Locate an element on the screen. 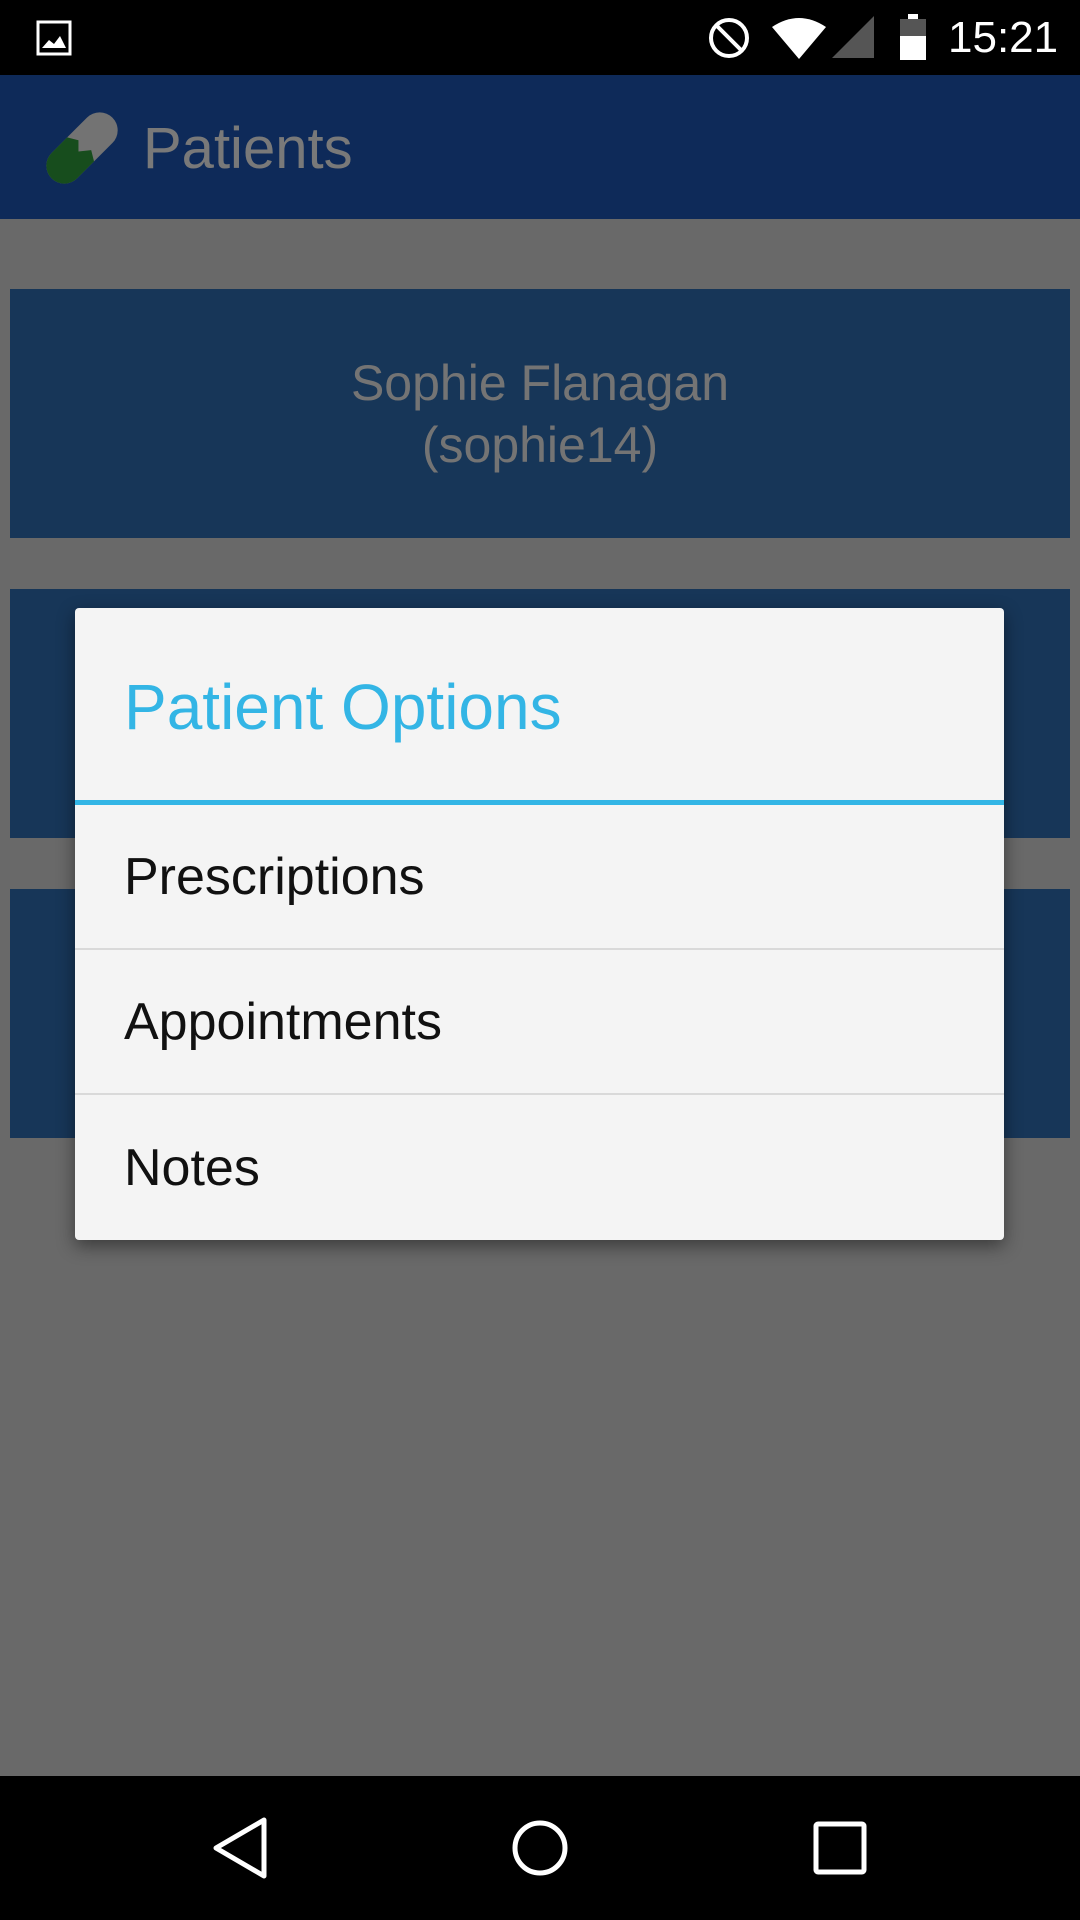 This screenshot has height=1920, width=1080. dialog-title: Patient Options is located at coordinates (343, 707).